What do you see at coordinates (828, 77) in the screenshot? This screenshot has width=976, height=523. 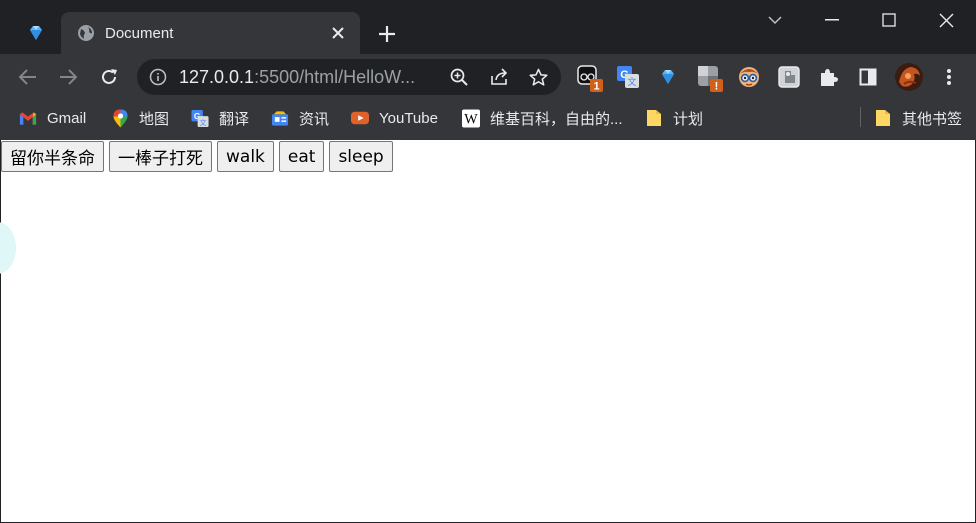 I see `extensions-puzzle-icon` at bounding box center [828, 77].